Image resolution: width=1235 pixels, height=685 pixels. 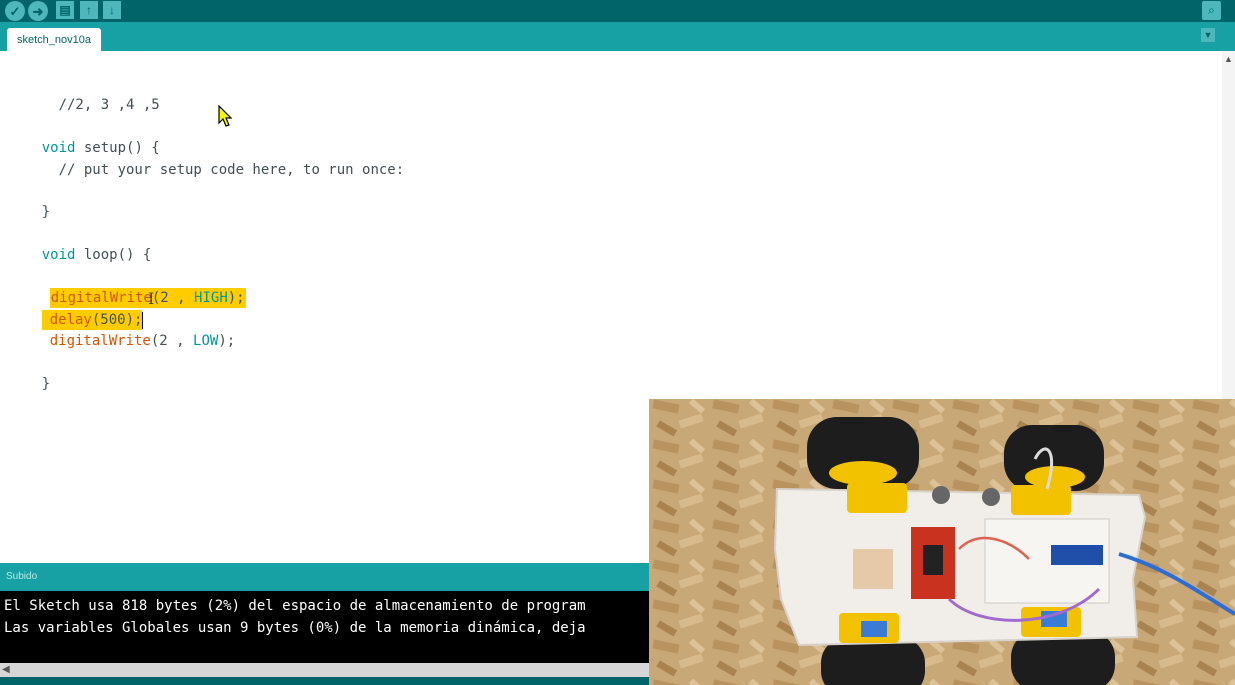 I want to click on tab-sketch: sketch_nov10a, so click(x=54, y=39).